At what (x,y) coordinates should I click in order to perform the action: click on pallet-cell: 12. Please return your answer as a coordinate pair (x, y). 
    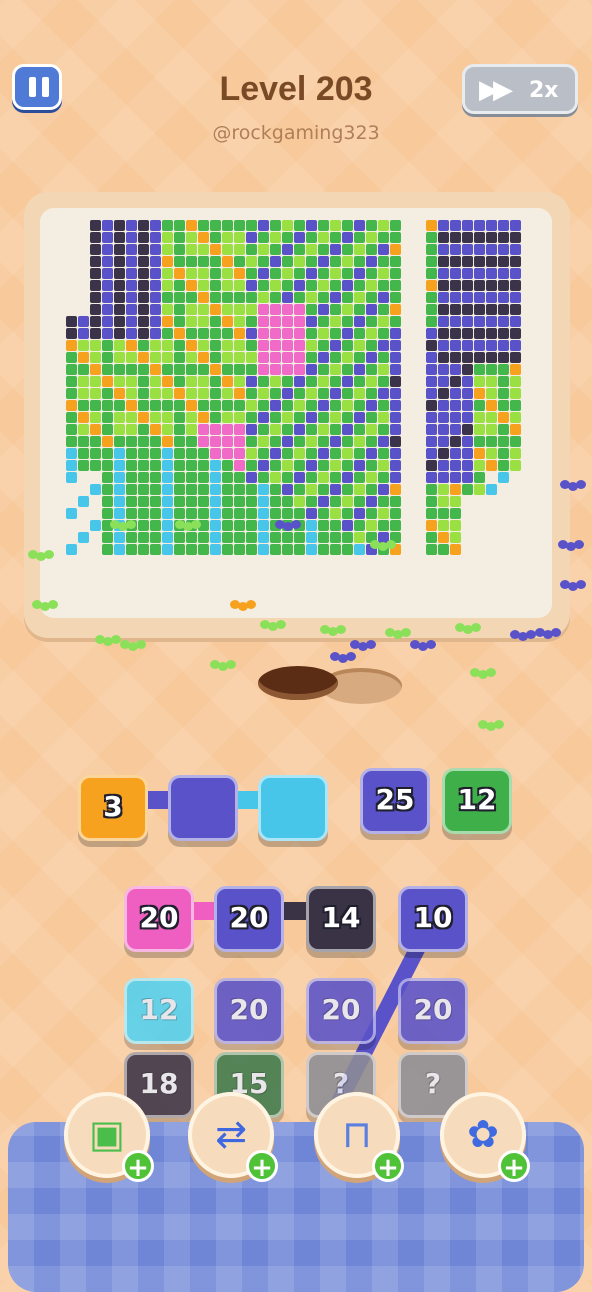
    Looking at the image, I should click on (159, 1011).